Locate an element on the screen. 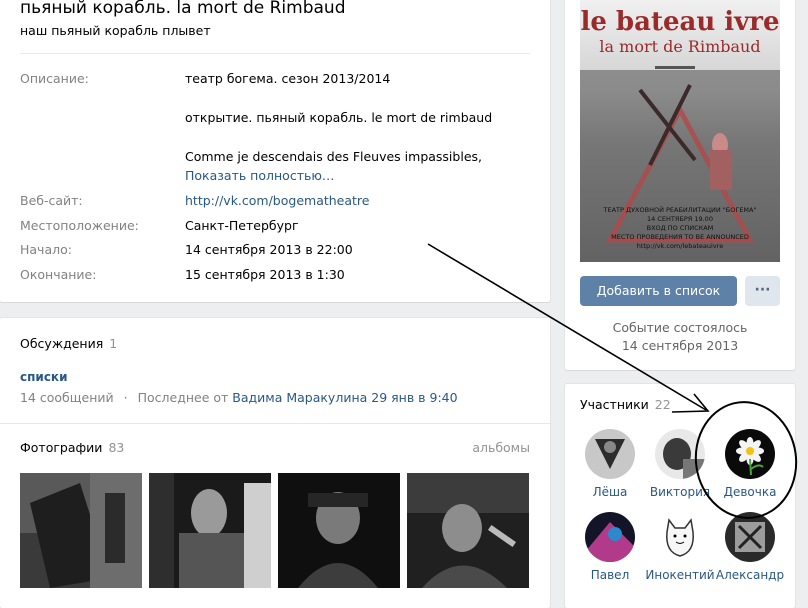 This screenshot has height=608, width=808. member-name: Девочка is located at coordinates (750, 492).